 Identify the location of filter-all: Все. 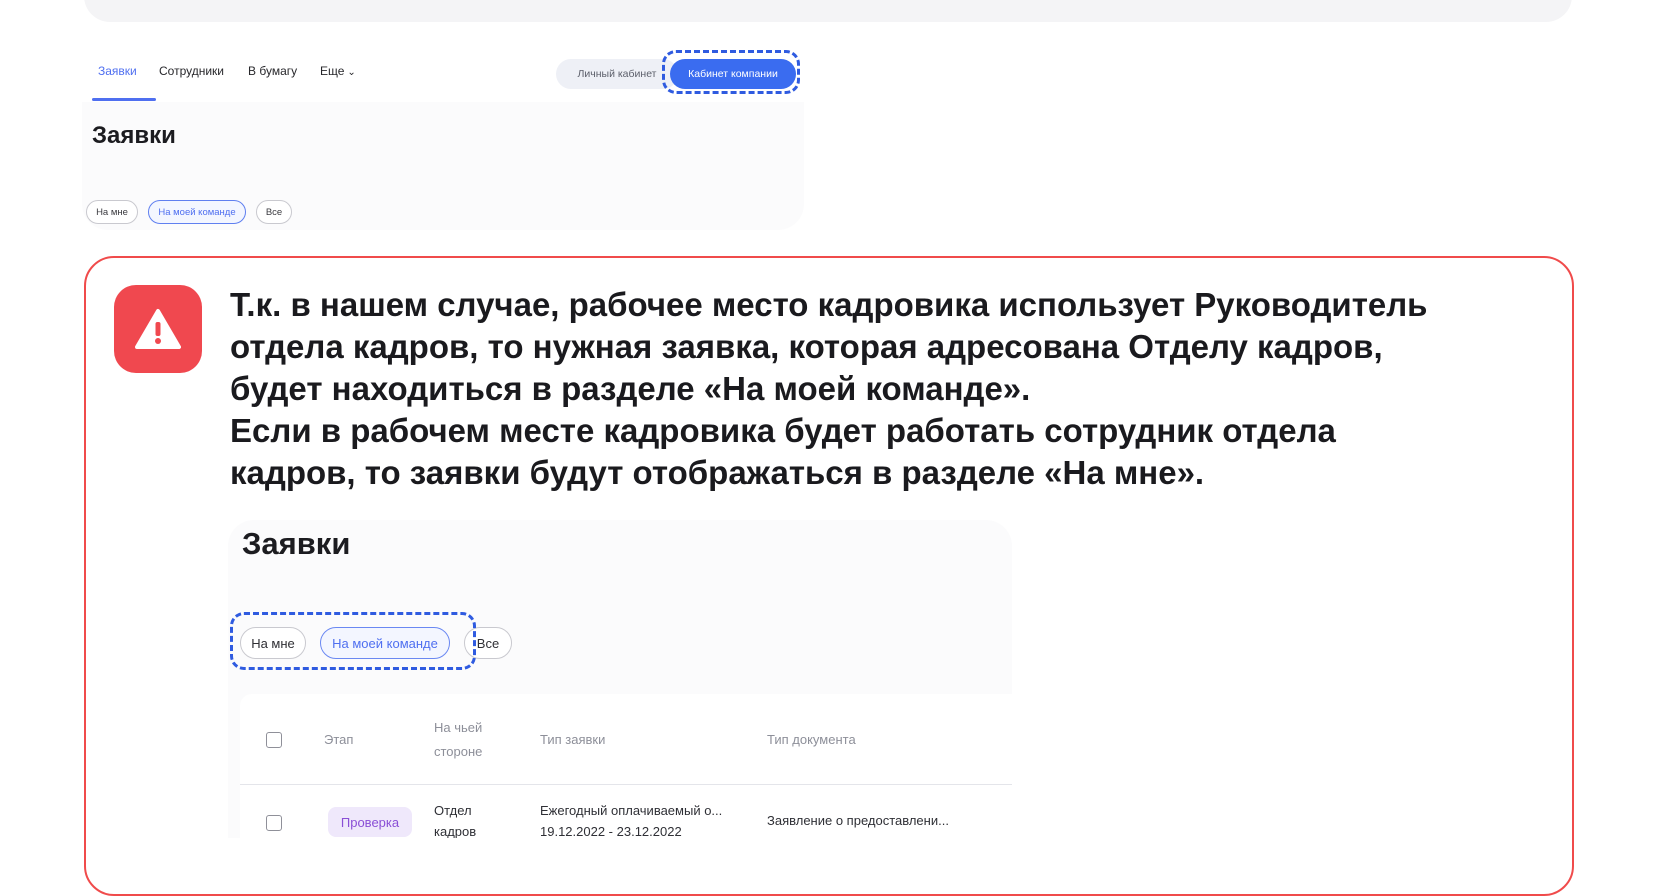
(274, 212).